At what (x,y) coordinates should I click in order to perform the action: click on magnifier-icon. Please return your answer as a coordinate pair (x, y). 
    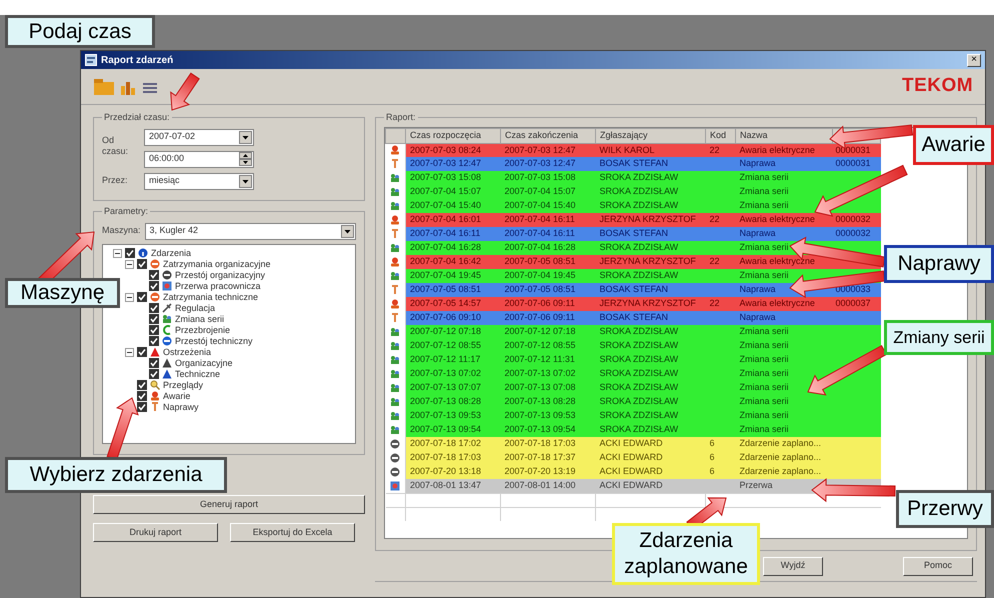
    Looking at the image, I should click on (155, 385).